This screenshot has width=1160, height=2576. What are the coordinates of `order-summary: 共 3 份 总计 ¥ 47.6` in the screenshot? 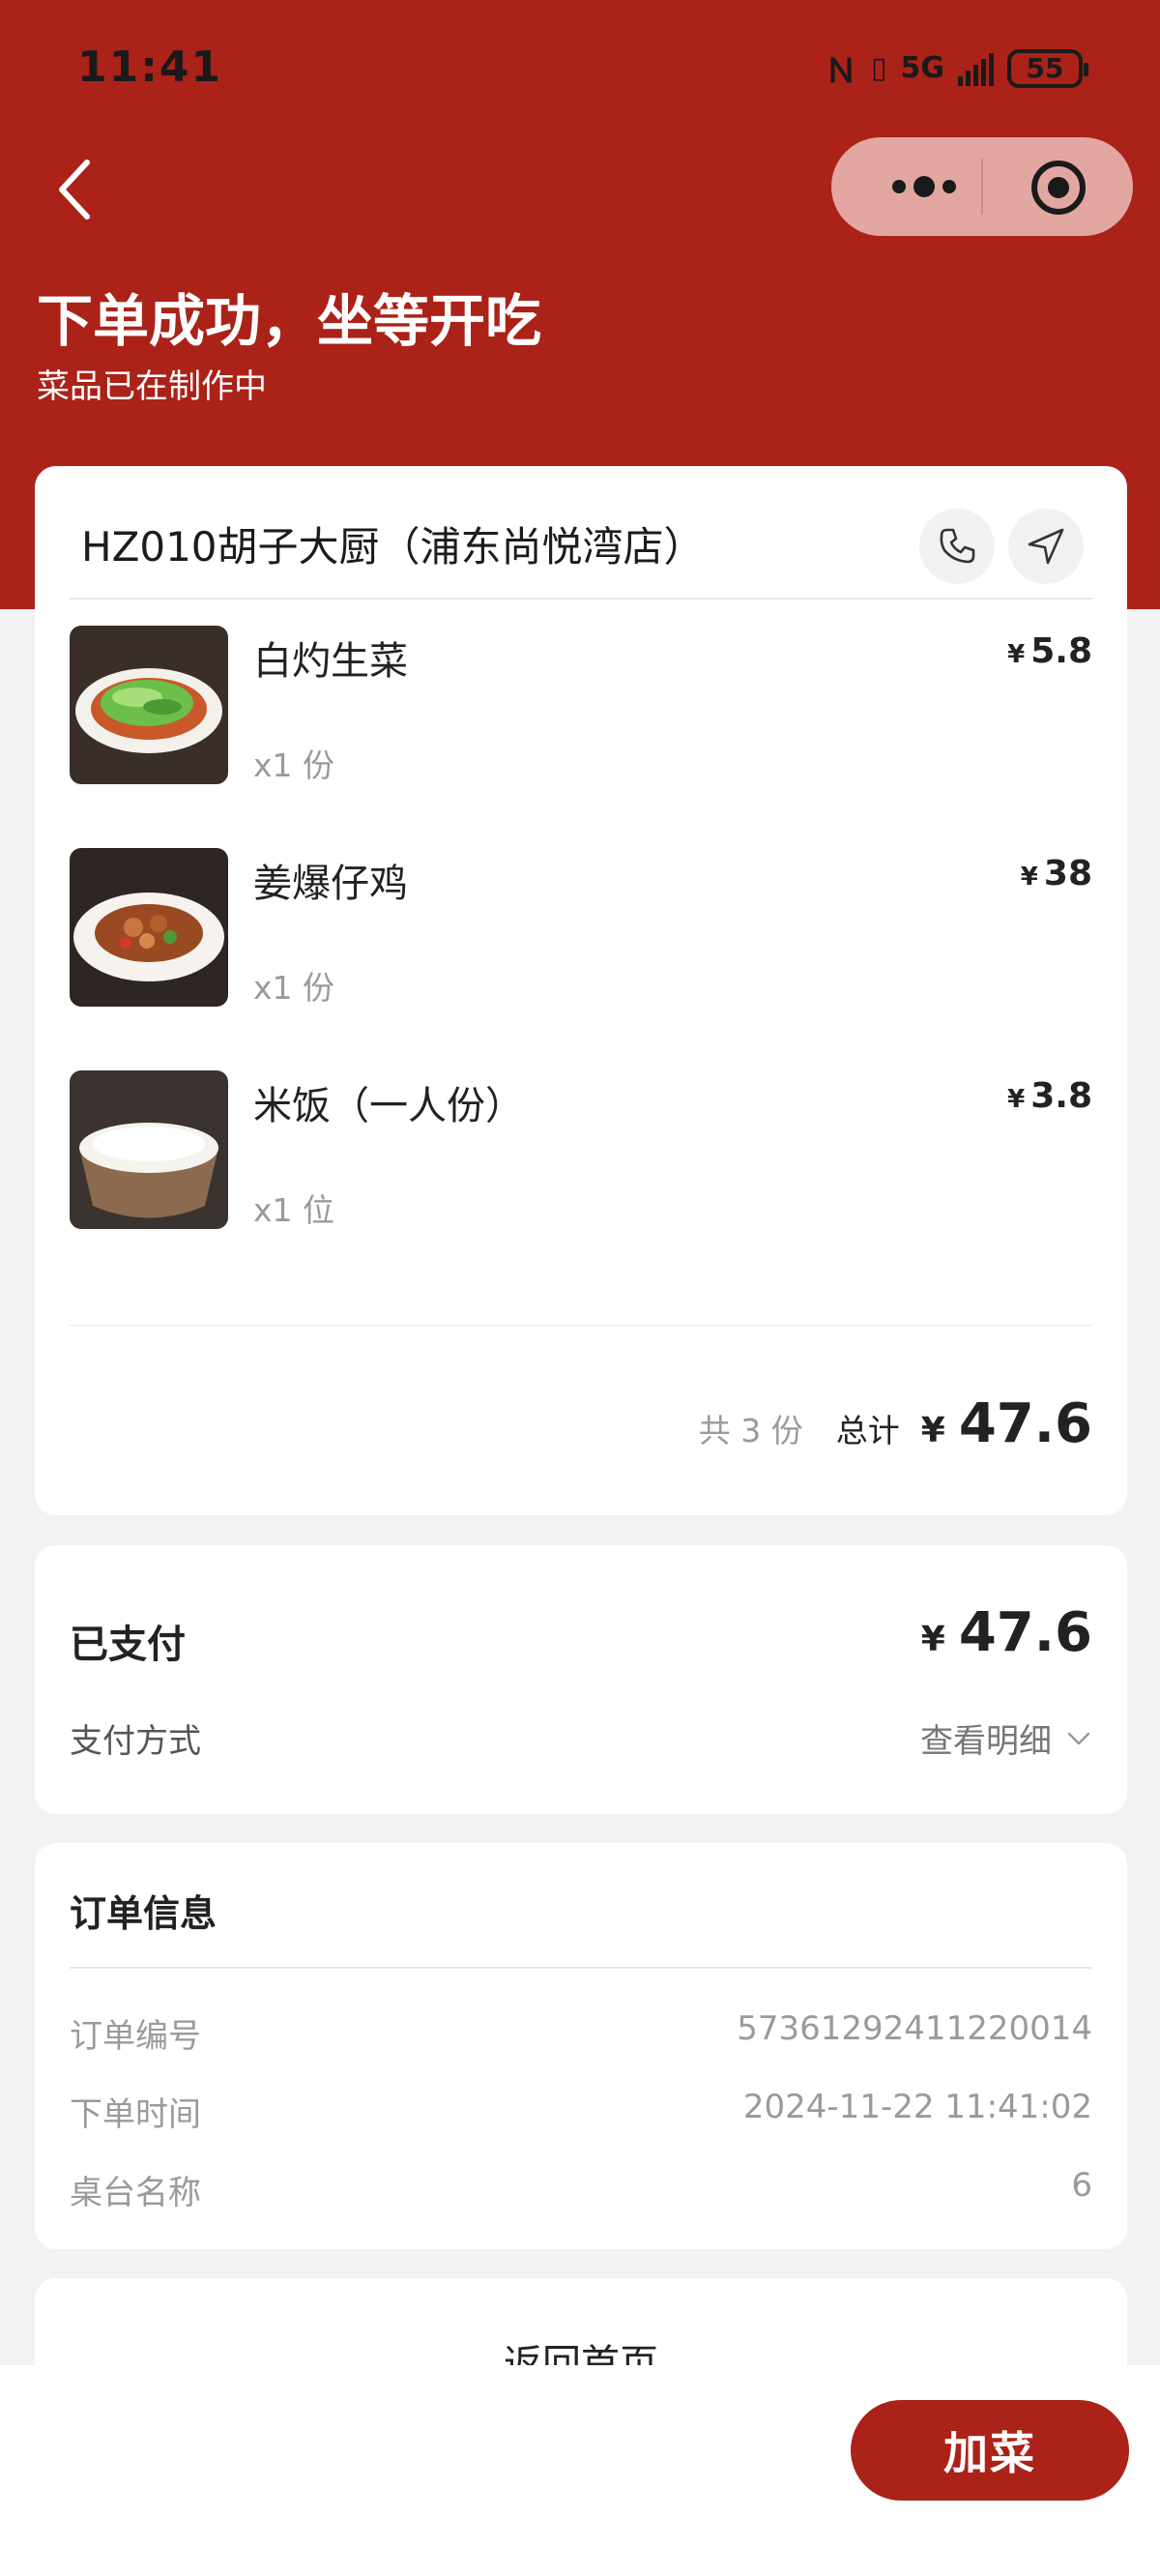 It's located at (896, 1423).